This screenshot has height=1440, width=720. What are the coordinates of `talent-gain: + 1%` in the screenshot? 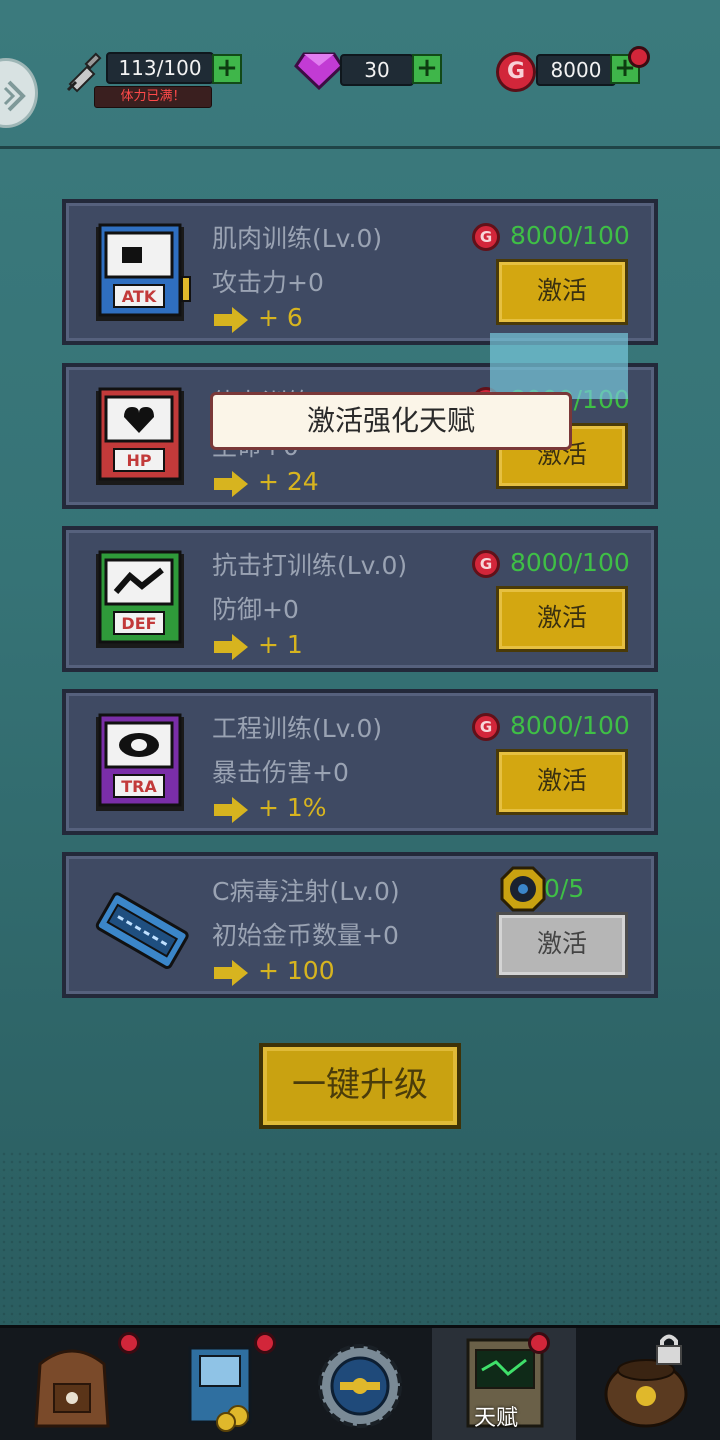 It's located at (292, 807).